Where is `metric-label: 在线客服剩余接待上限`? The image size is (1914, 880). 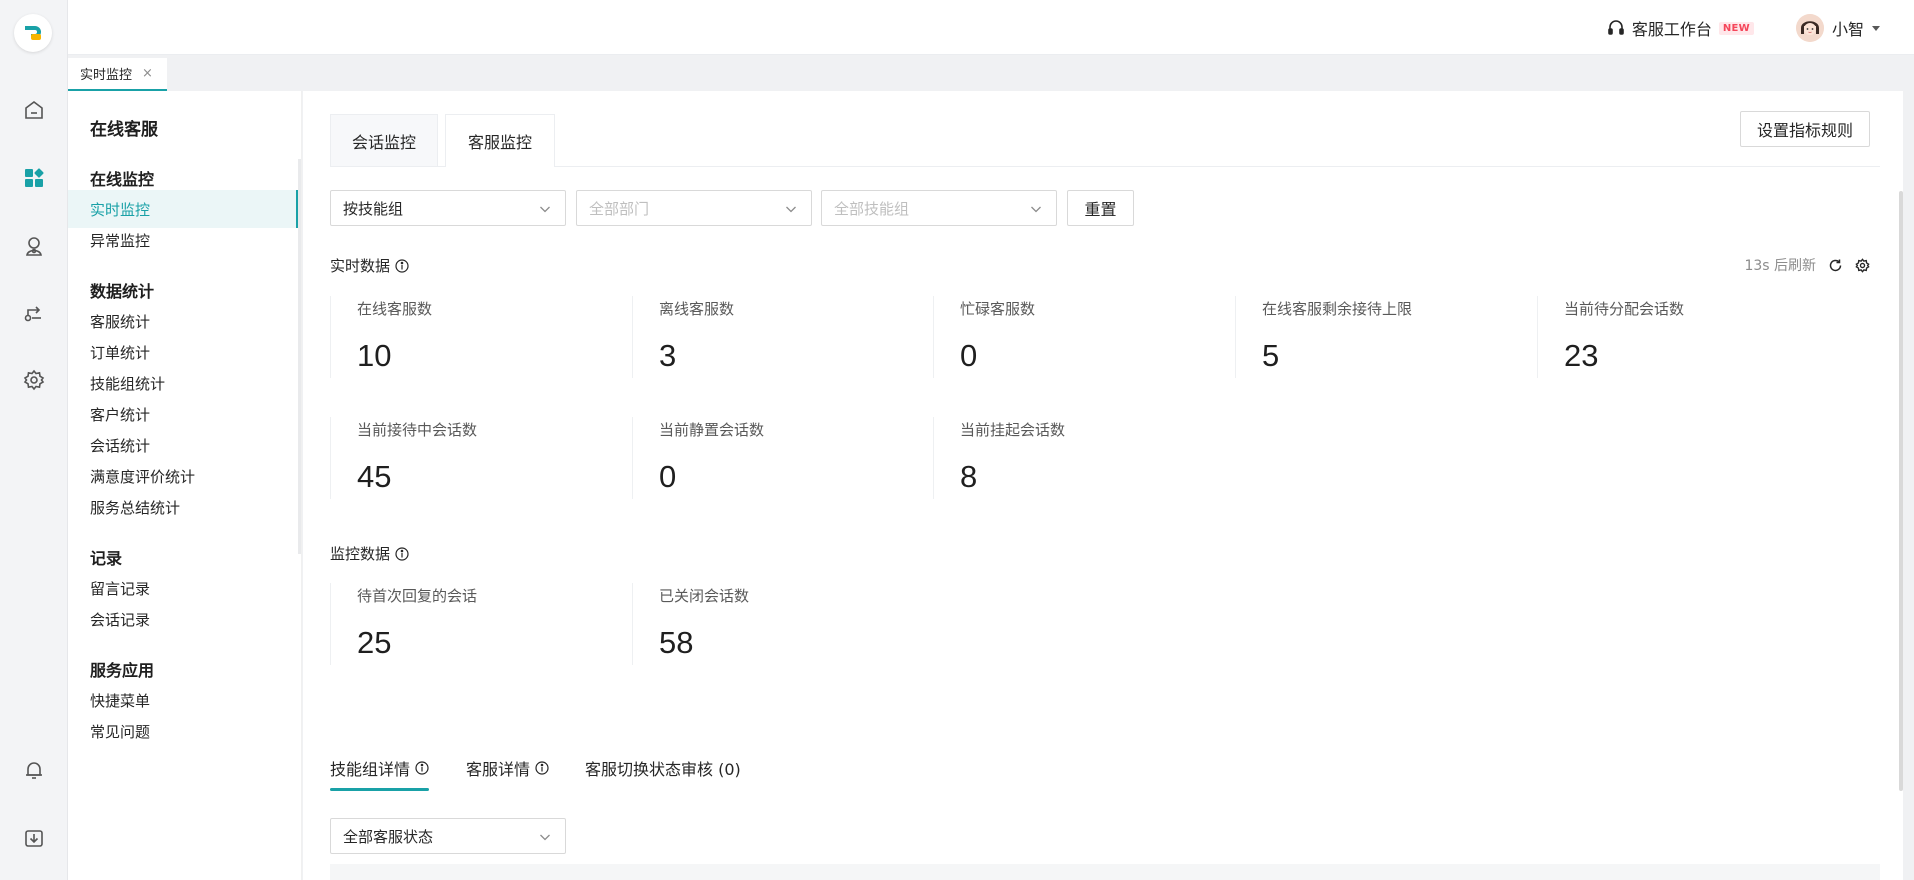
metric-label: 在线客服剩余接待上限 is located at coordinates (1337, 309).